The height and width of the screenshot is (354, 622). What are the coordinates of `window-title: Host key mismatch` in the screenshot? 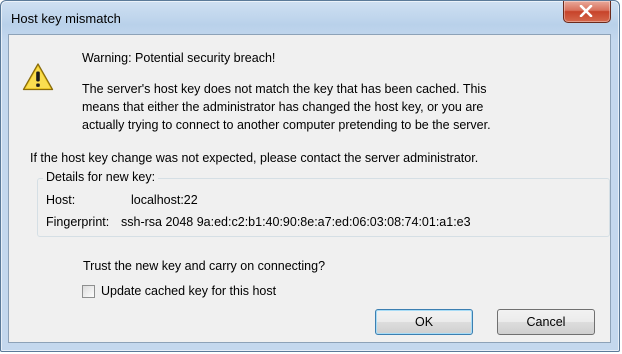 It's located at (66, 18).